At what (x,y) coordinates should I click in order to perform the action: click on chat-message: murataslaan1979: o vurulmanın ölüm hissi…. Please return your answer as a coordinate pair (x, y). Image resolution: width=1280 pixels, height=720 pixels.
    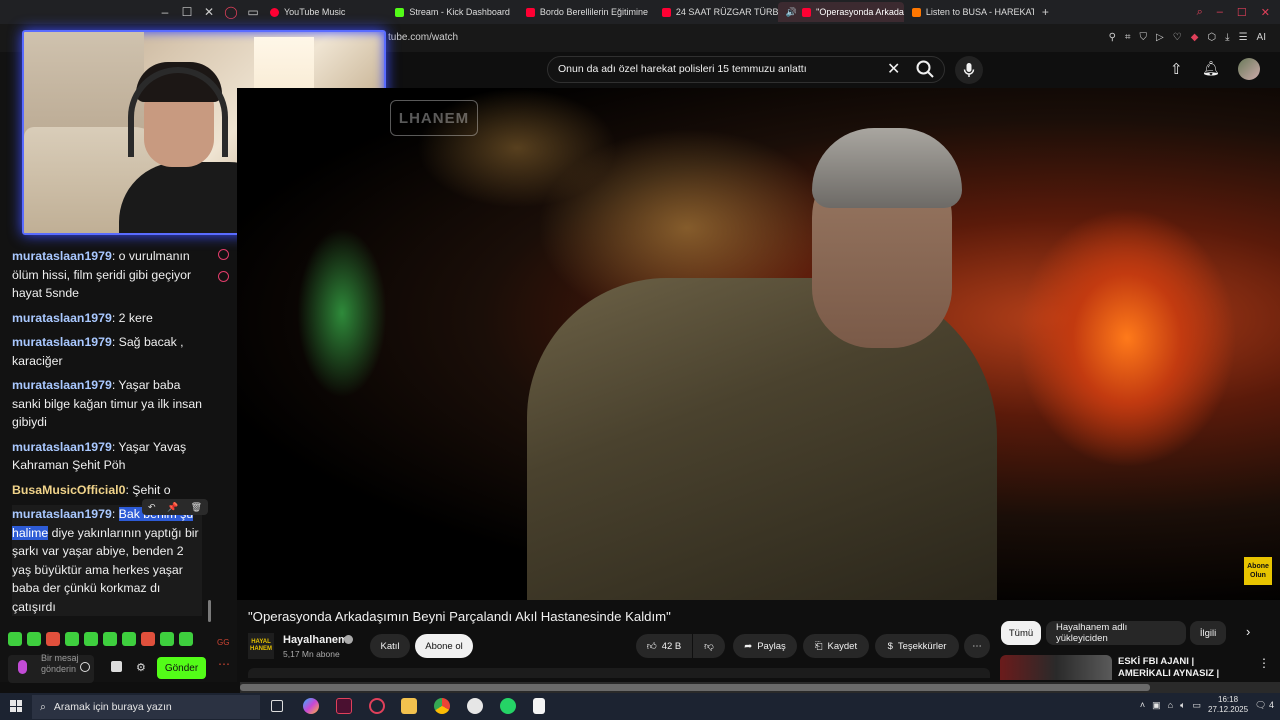
    Looking at the image, I should click on (107, 275).